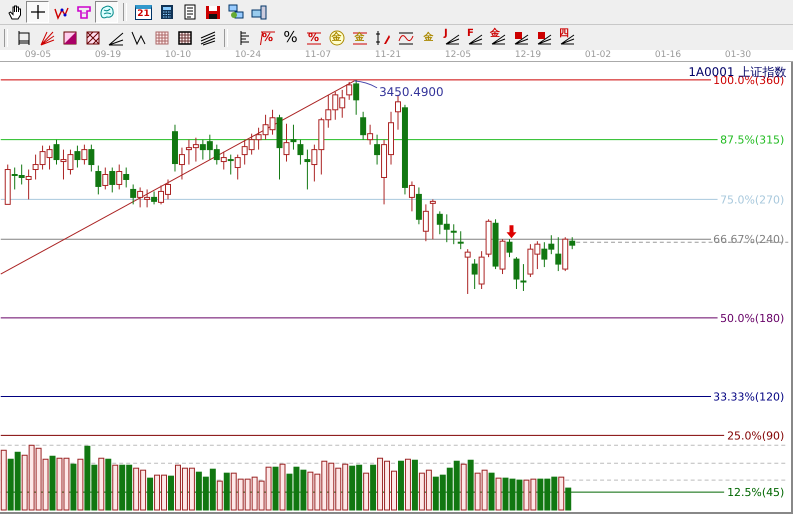 This screenshot has height=514, width=793. What do you see at coordinates (108, 55) in the screenshot?
I see `date-axis-label: 09-19` at bounding box center [108, 55].